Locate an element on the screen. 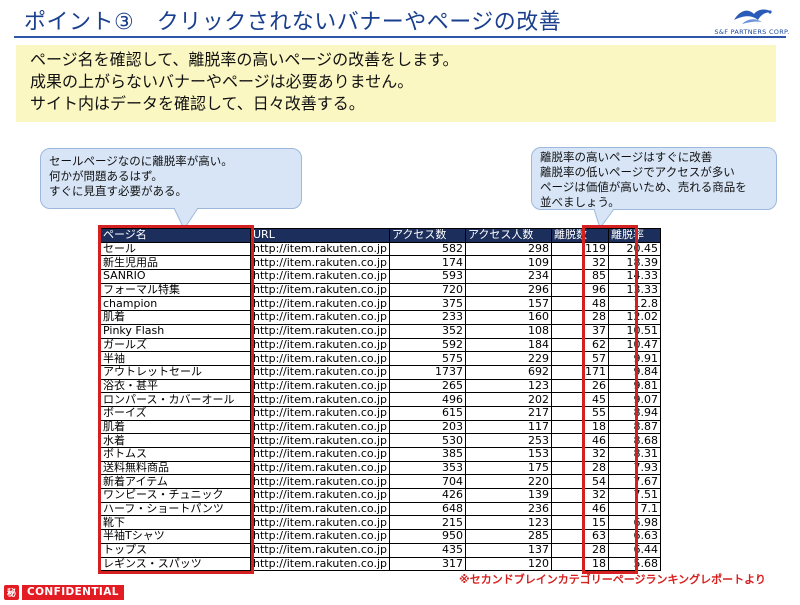  table-cell: 新生児用品 is located at coordinates (175, 263).